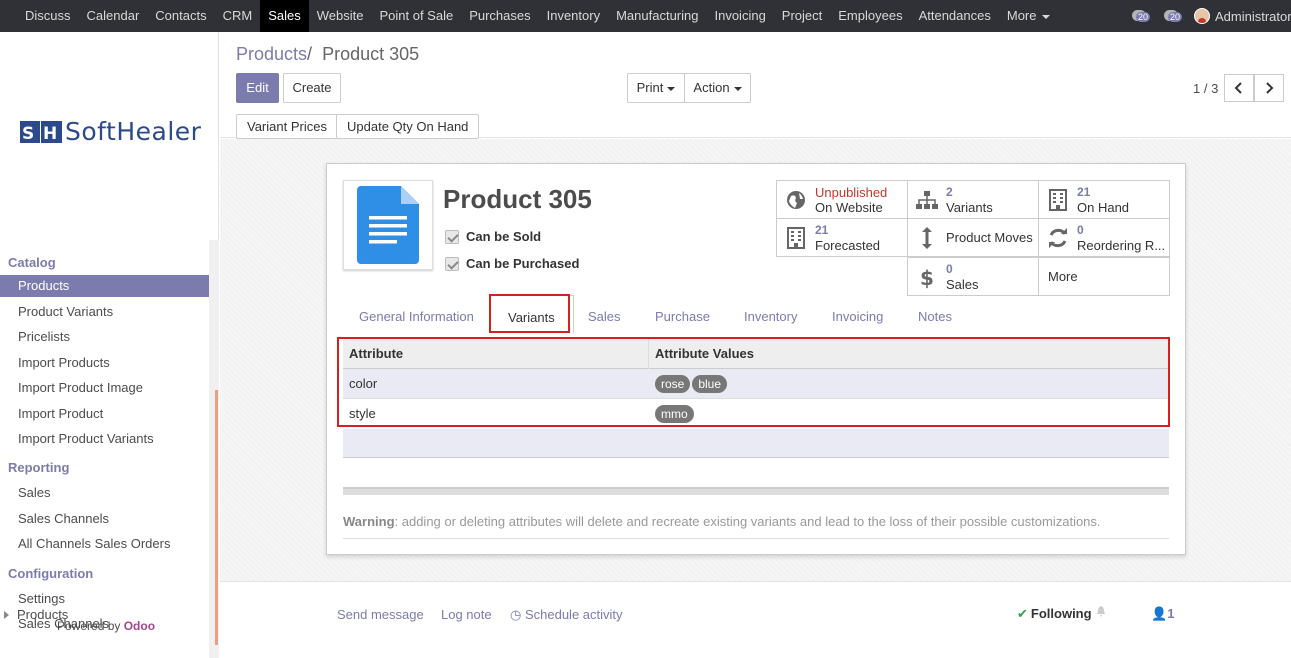  Describe the element at coordinates (1141, 16) in the screenshot. I see `activity-icon: 20` at that location.